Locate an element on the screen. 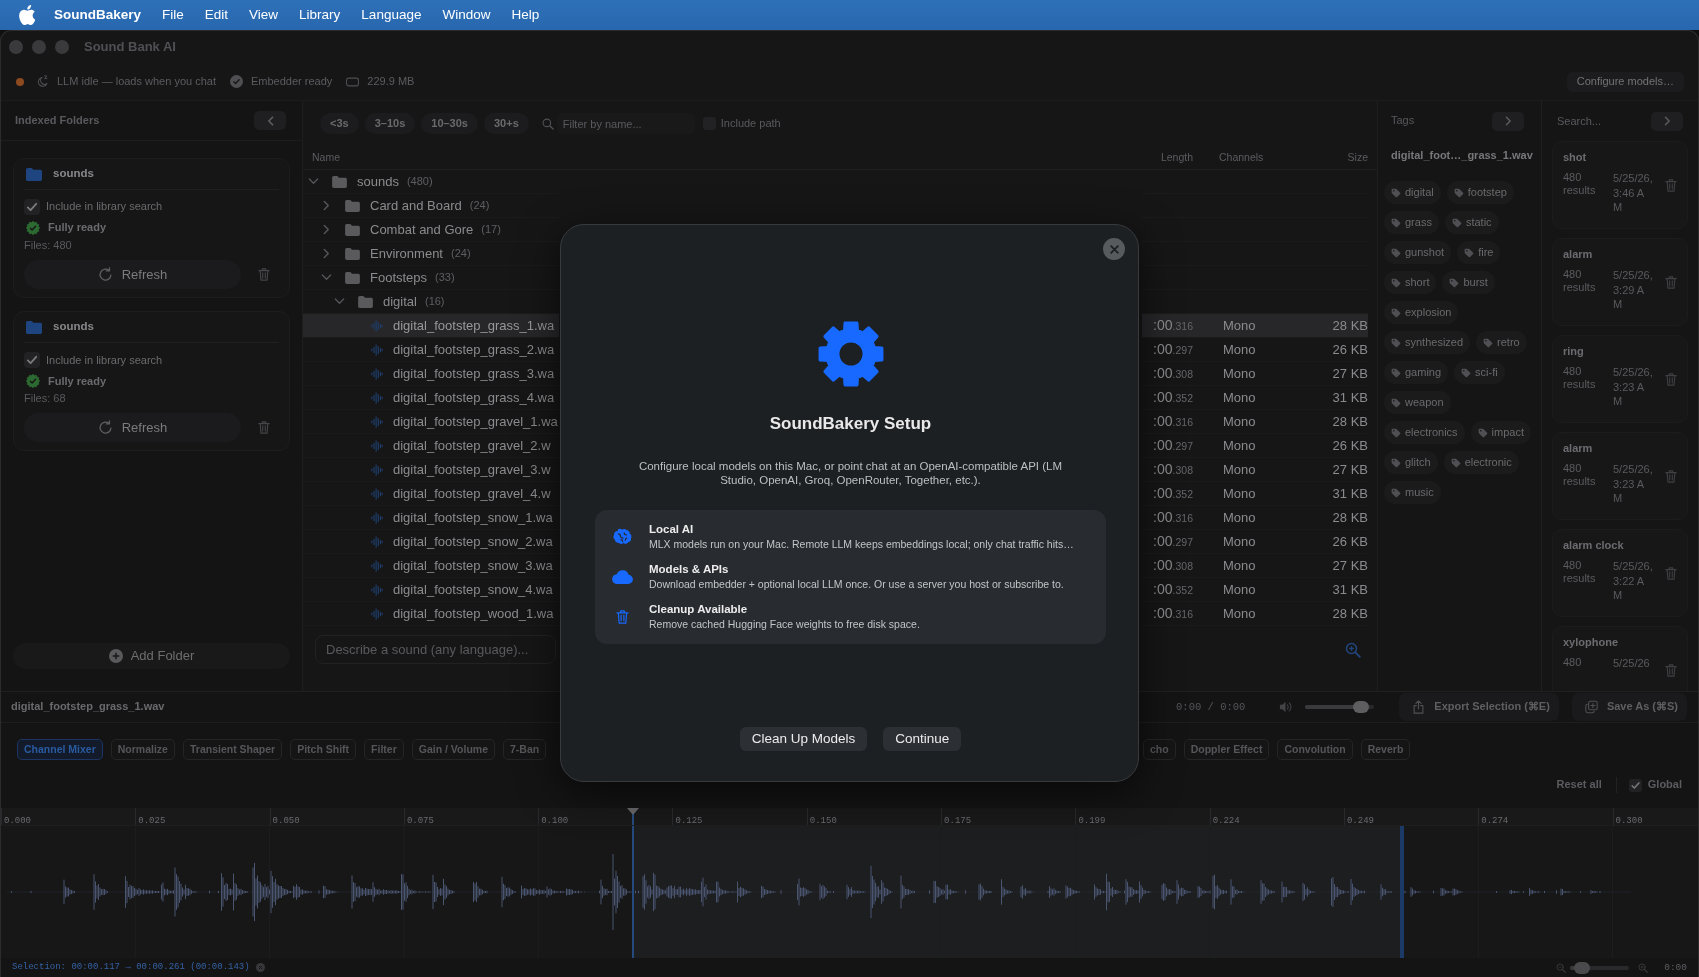 This screenshot has width=1699, height=977. search-history-card: alarm 480 results 5/25/26, 3:23 AM is located at coordinates (1620, 476).